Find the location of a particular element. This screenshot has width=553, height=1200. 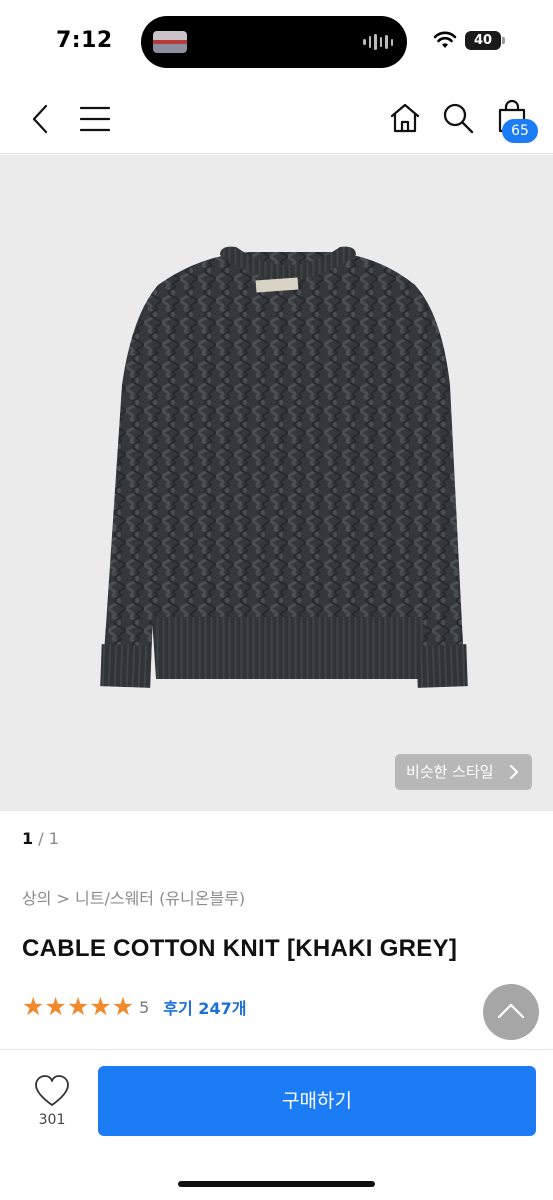

battery-icon: 40 is located at coordinates (483, 40).